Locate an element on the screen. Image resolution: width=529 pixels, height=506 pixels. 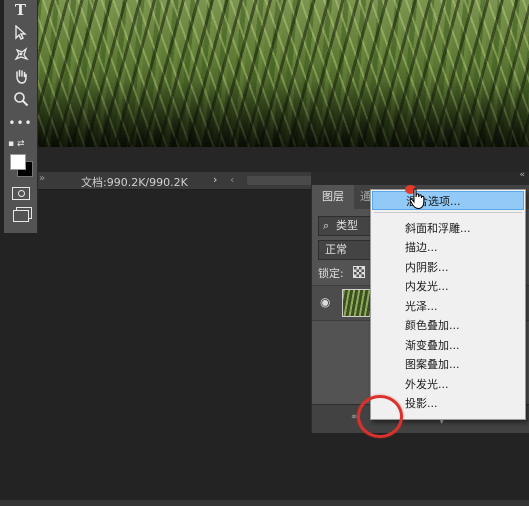
bottom-edge is located at coordinates (264, 503).